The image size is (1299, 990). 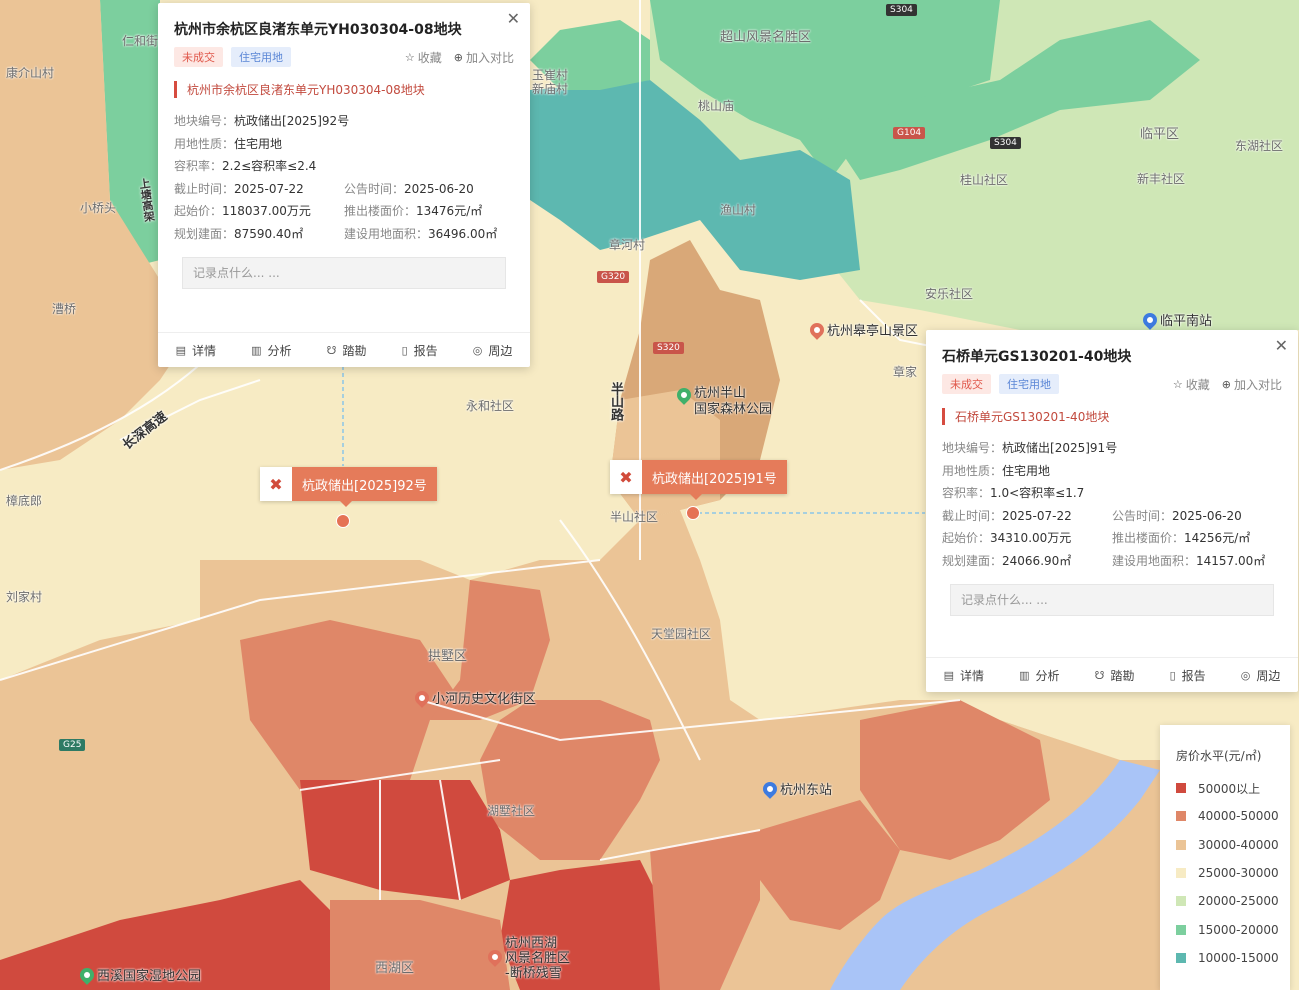 What do you see at coordinates (1225, 816) in the screenshot?
I see `legend-item: 40000-50000` at bounding box center [1225, 816].